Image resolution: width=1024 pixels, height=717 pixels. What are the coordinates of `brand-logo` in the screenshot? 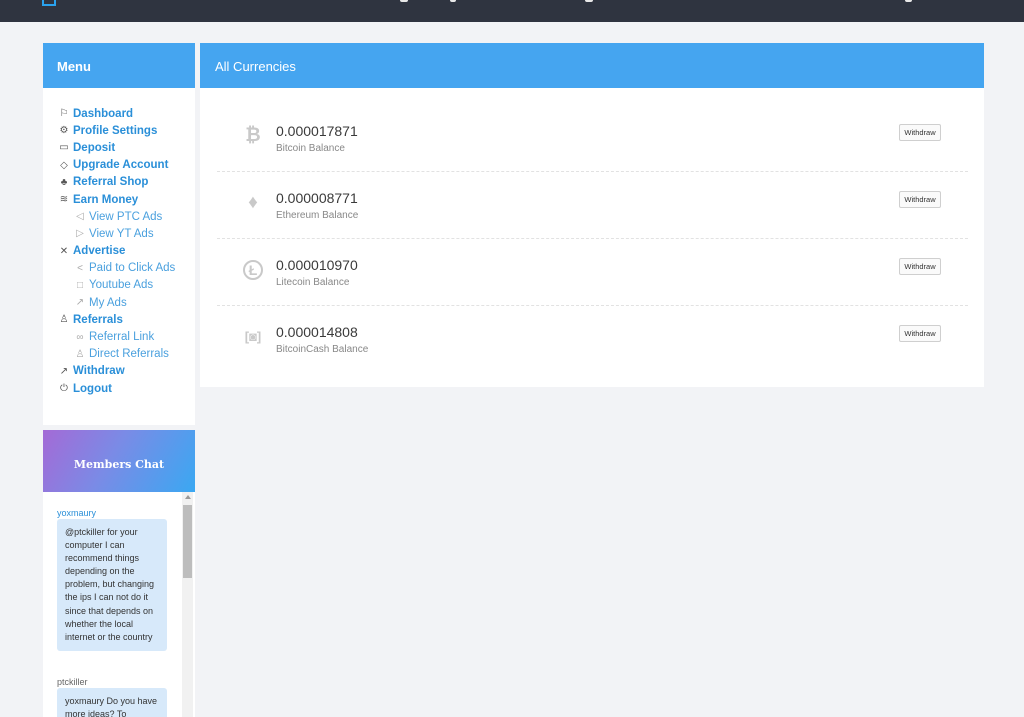 It's located at (51, 5).